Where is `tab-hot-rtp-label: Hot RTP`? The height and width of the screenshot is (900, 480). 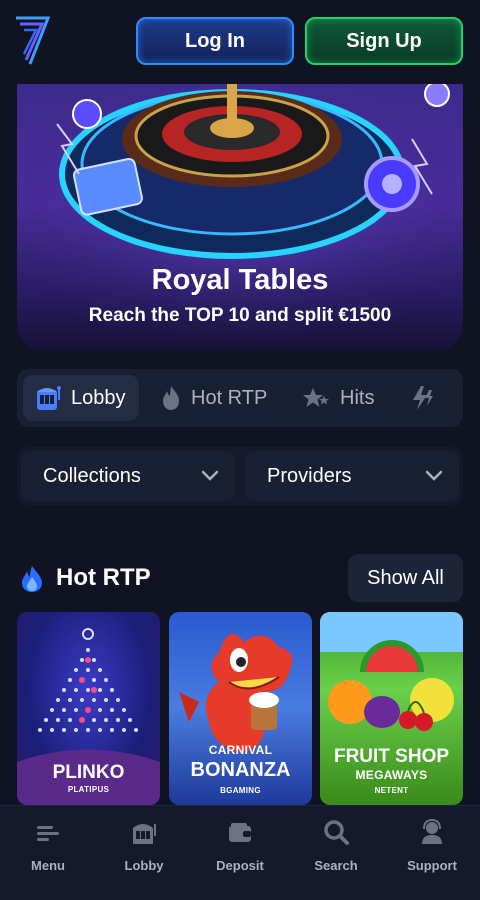 tab-hot-rtp-label: Hot RTP is located at coordinates (229, 397).